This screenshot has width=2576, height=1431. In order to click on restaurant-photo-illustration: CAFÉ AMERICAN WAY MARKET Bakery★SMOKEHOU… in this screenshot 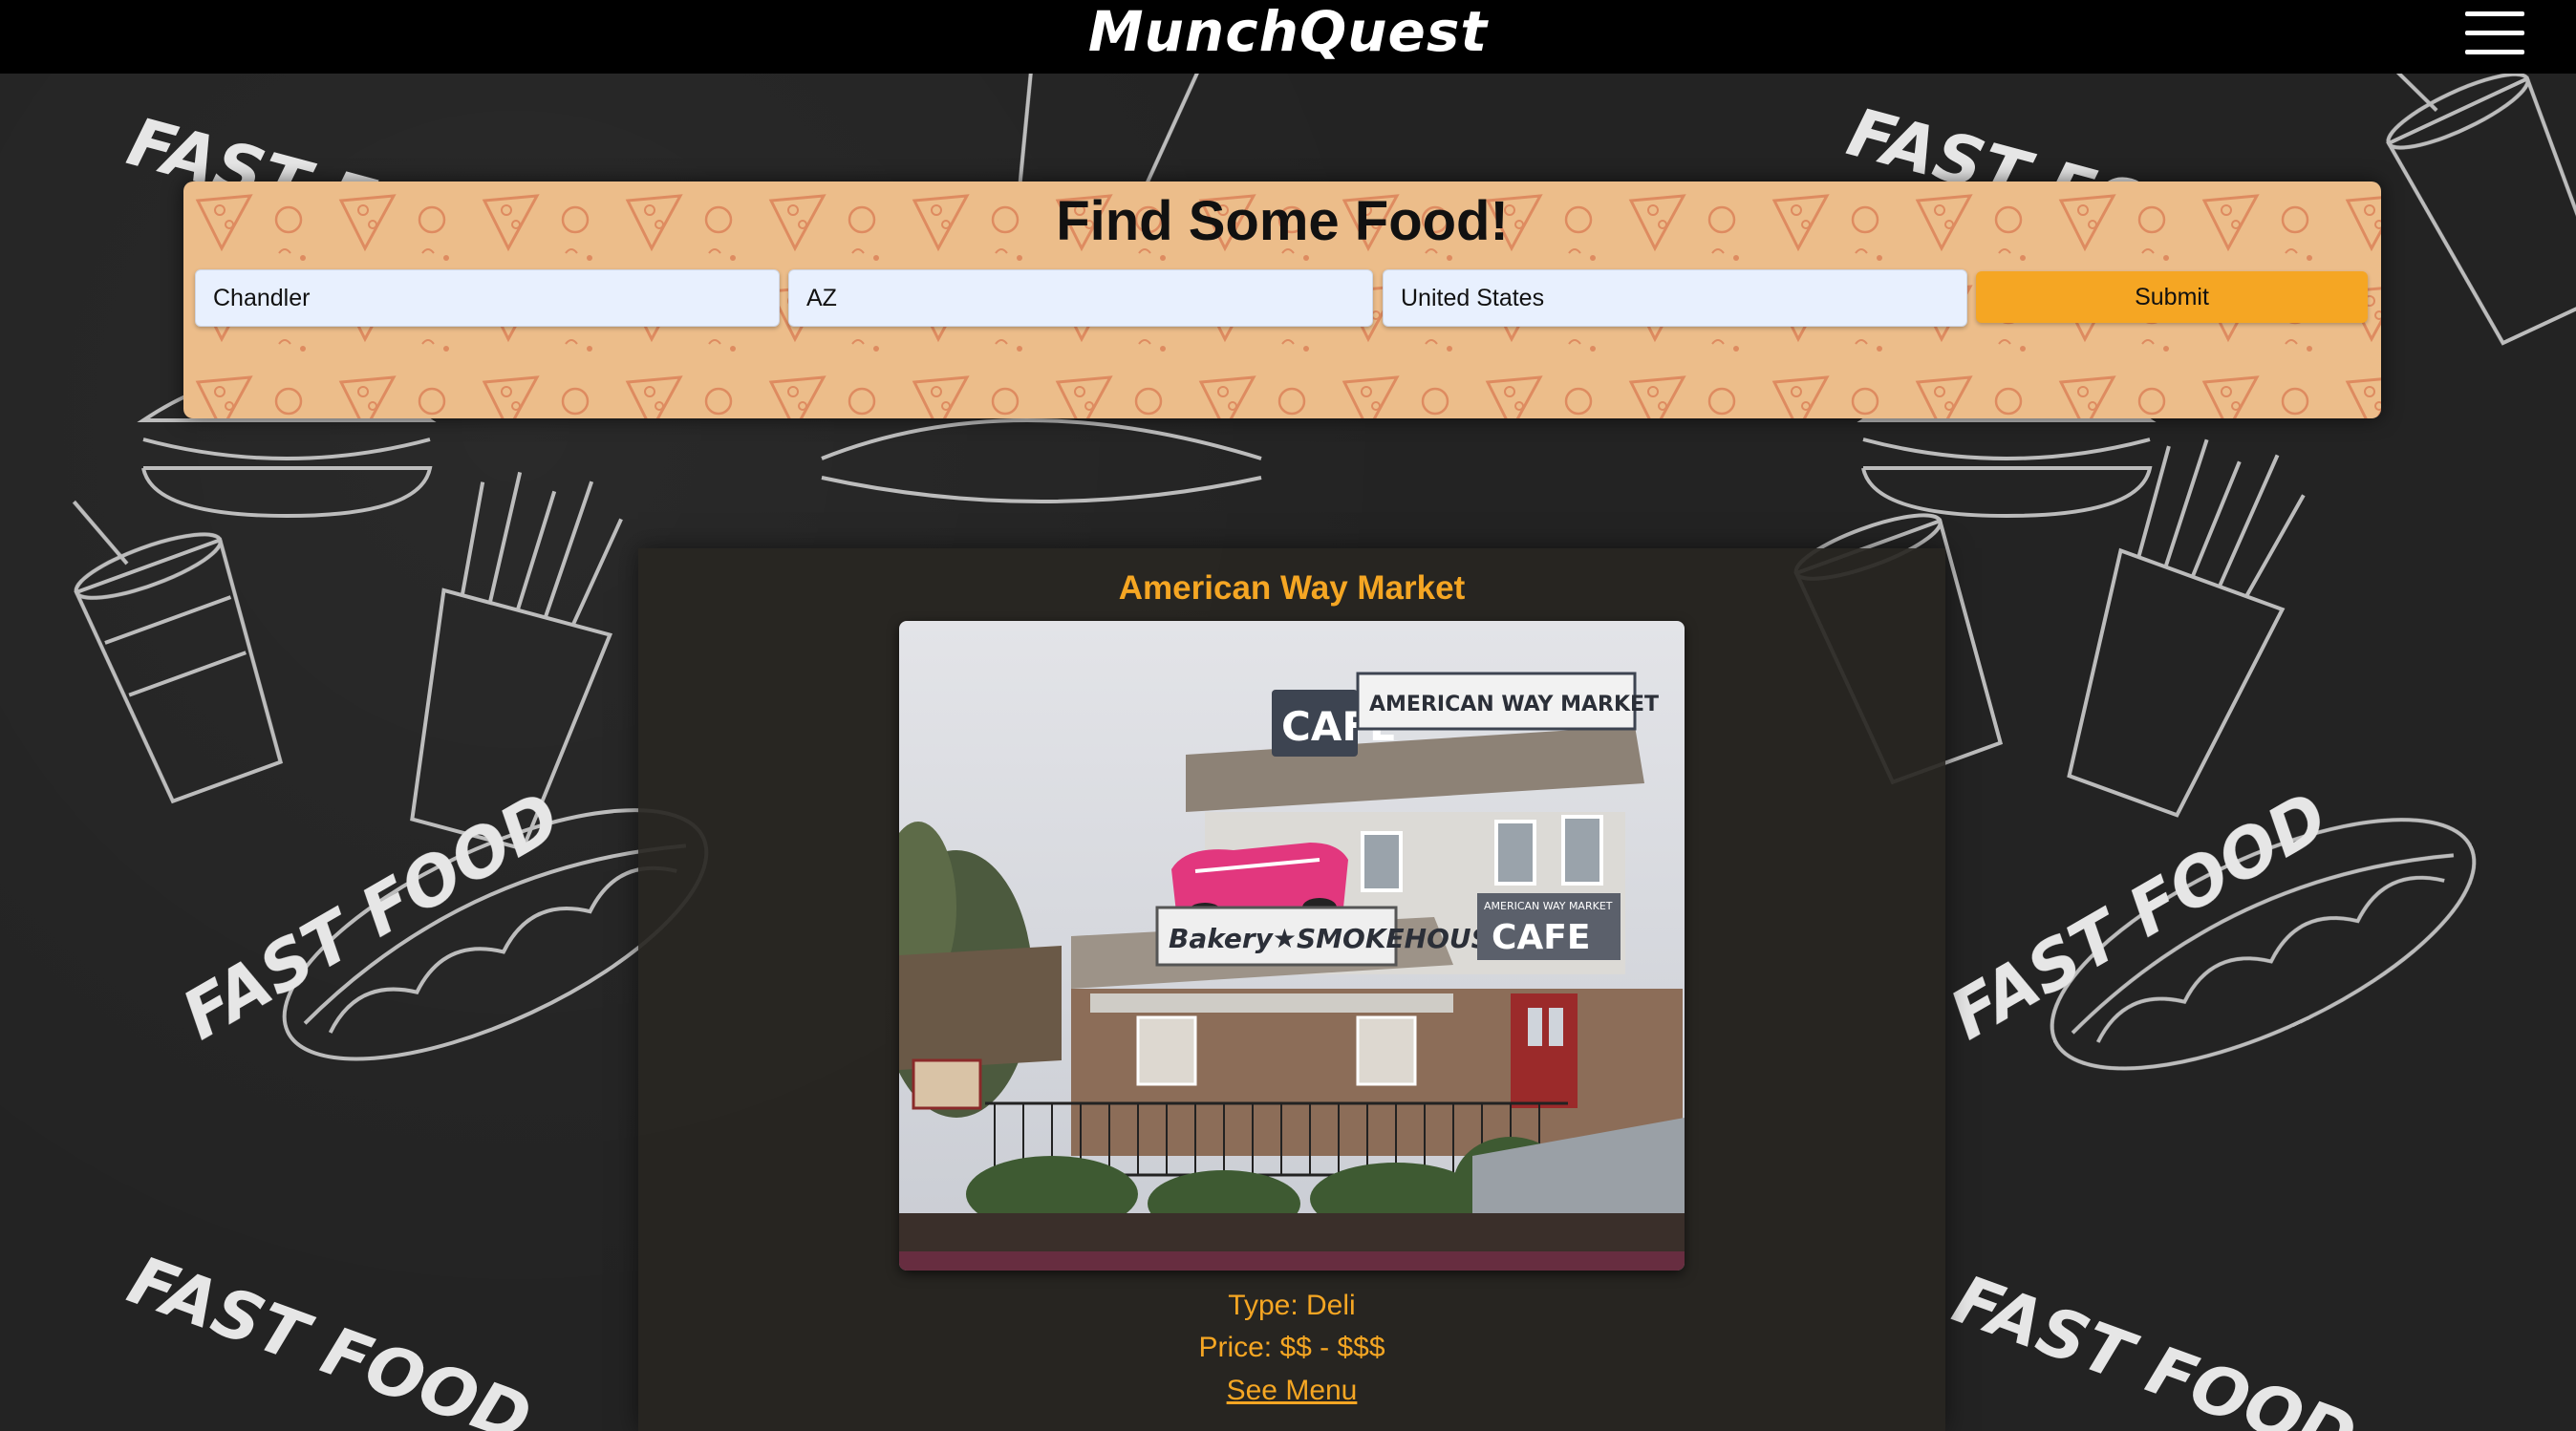, I will do `click(1292, 946)`.